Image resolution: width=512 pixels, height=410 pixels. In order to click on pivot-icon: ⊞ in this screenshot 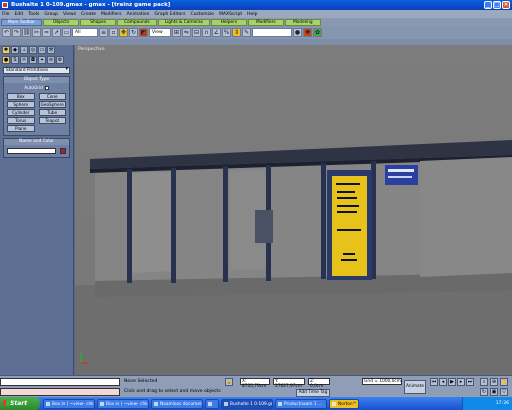, I will do `click(176, 32)`.